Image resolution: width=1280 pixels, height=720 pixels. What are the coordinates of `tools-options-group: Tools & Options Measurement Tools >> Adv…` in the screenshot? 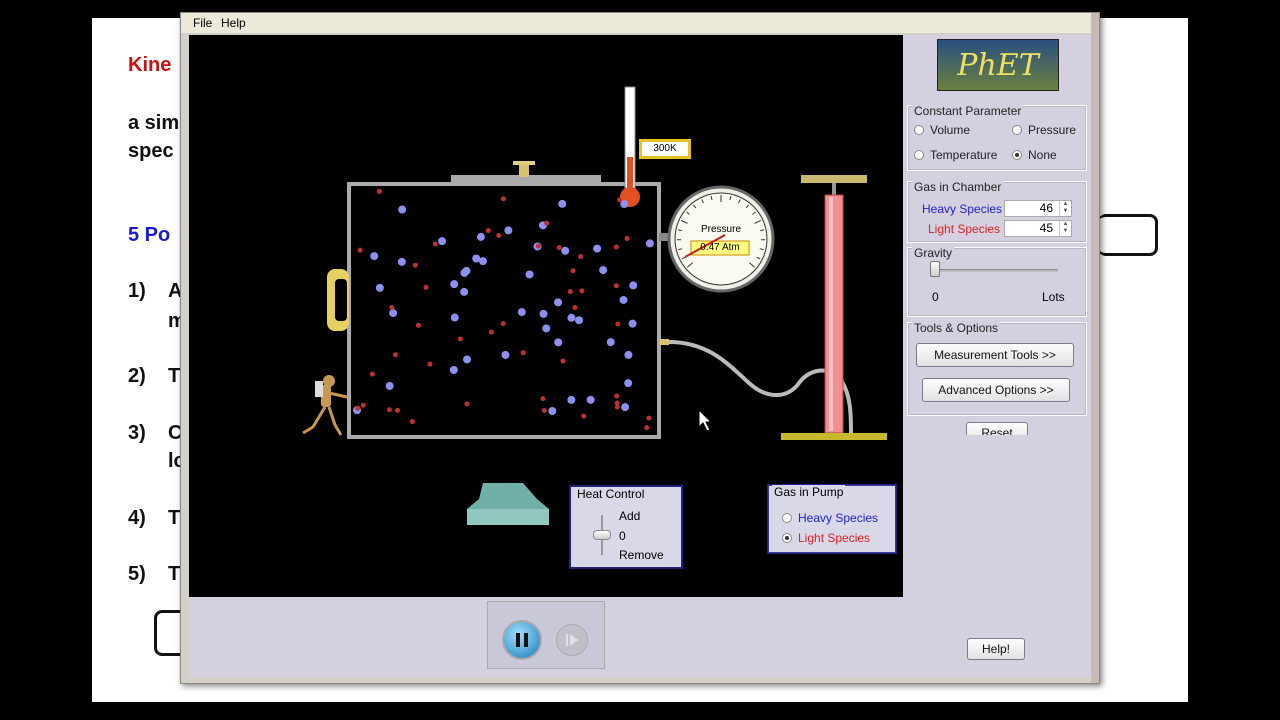 It's located at (997, 368).